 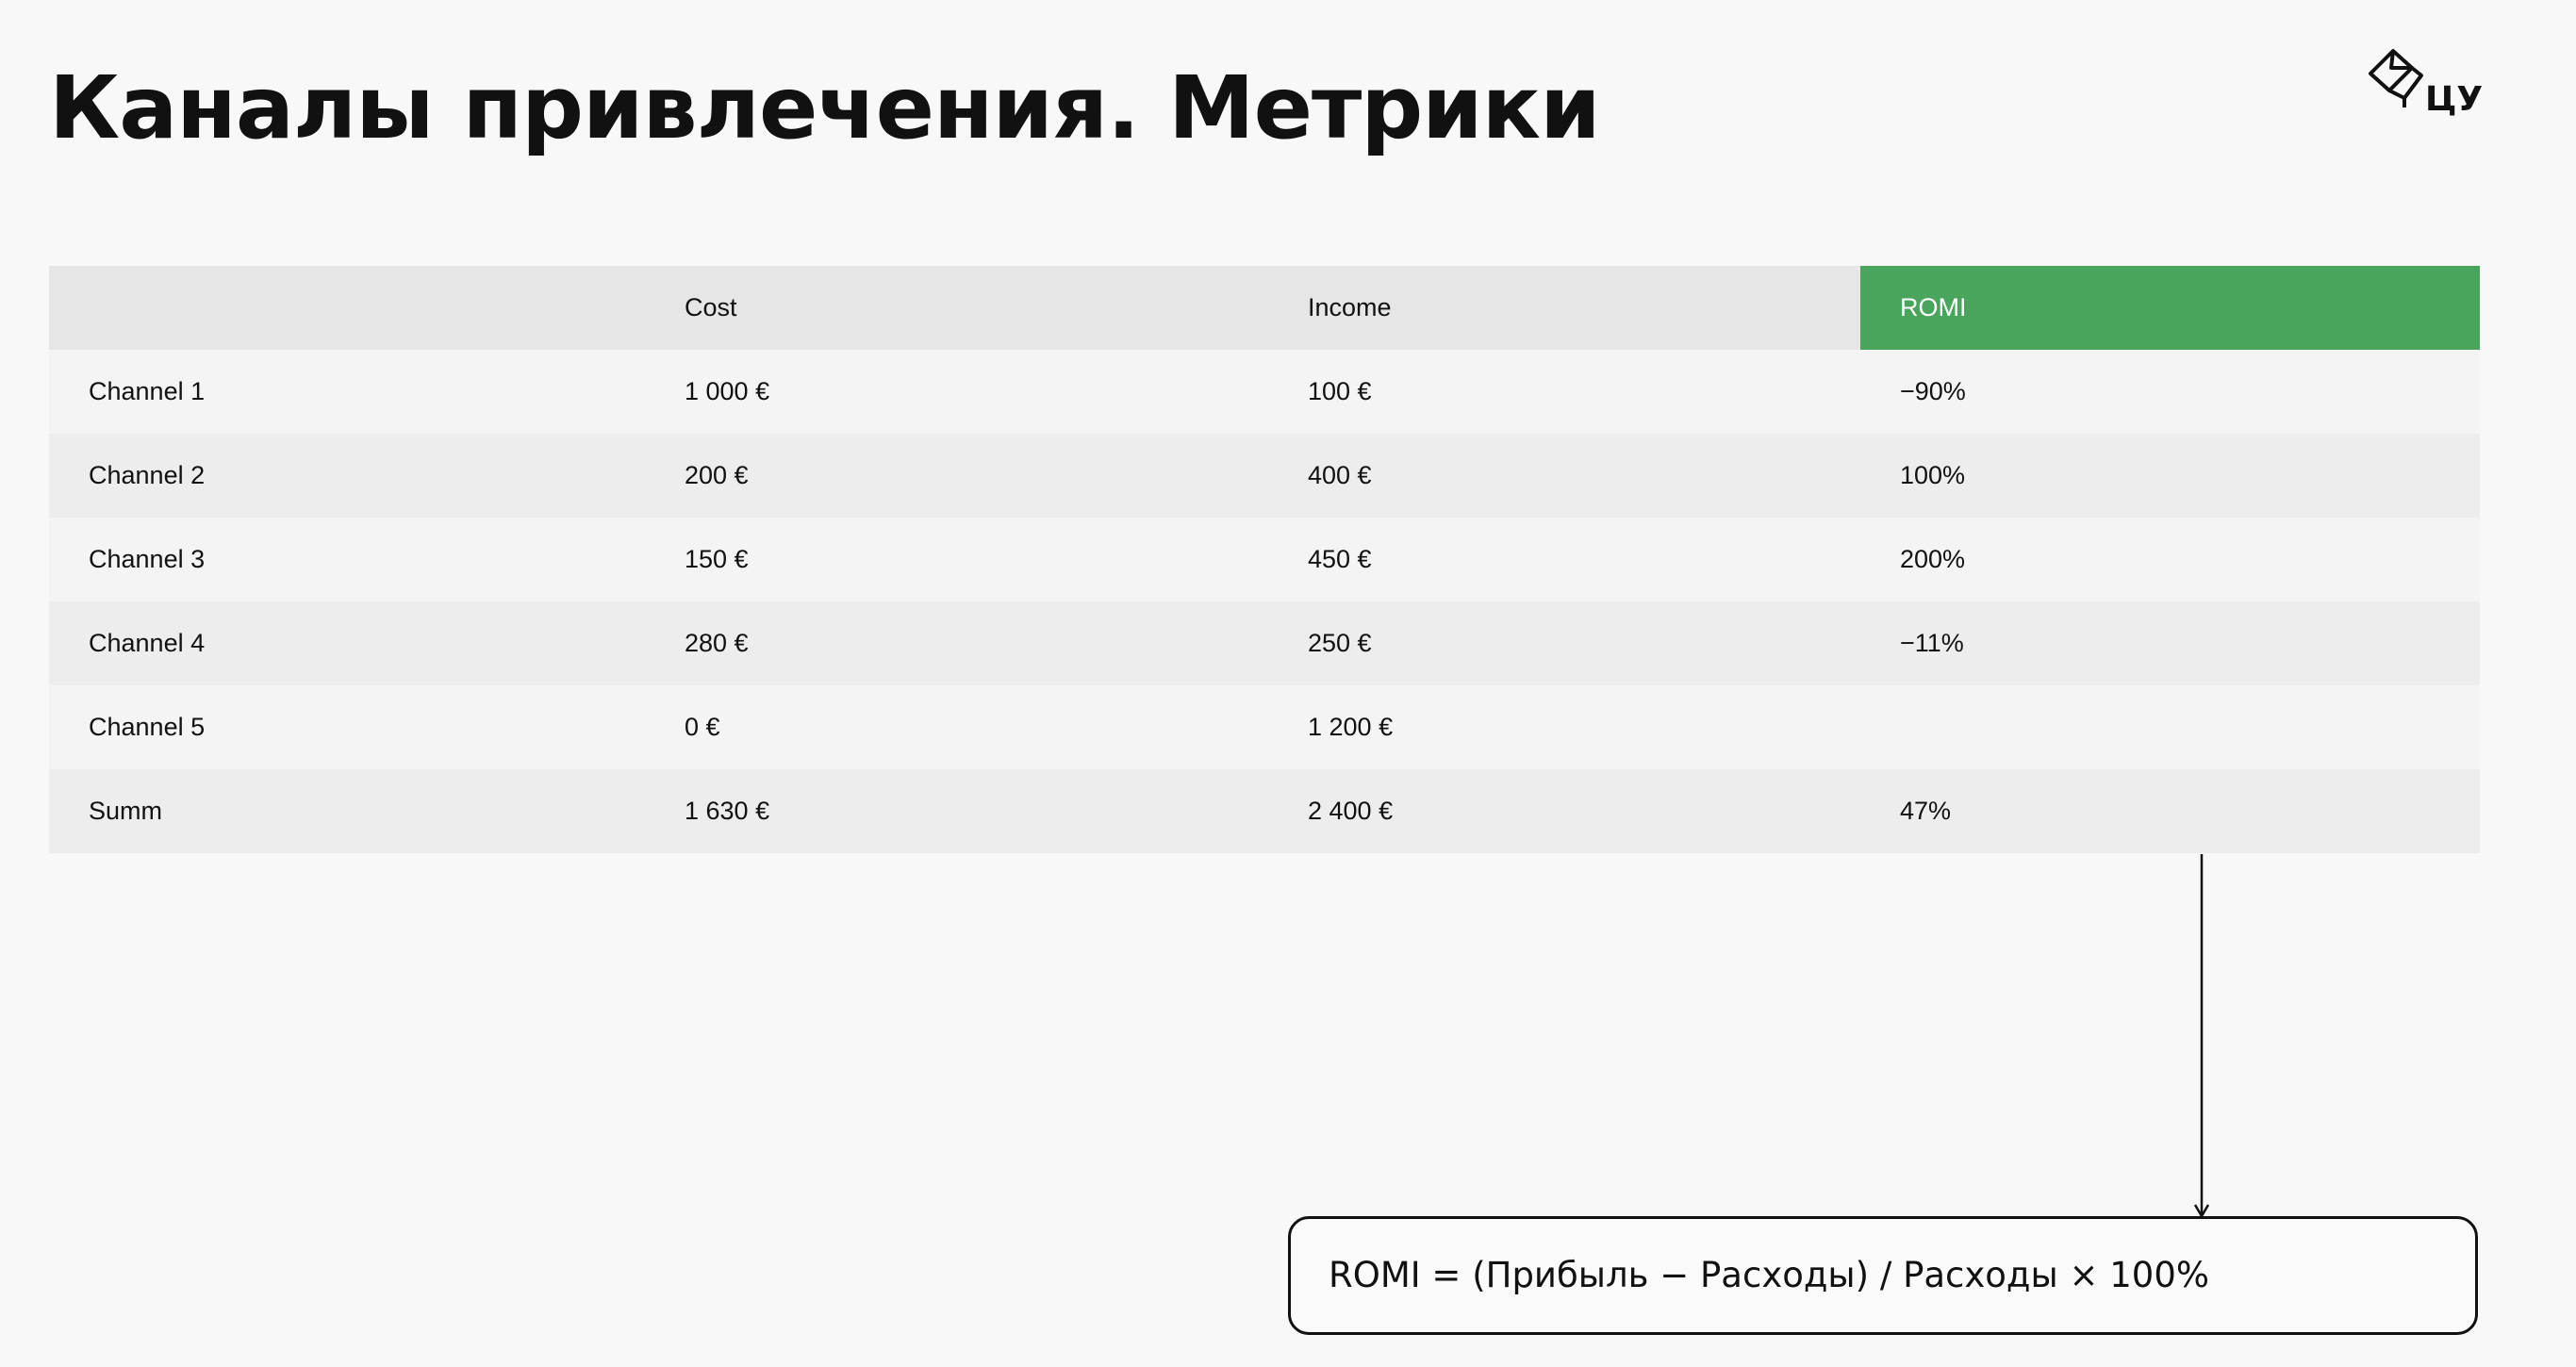 What do you see at coordinates (2396, 78) in the screenshot?
I see `cube-logo-icon` at bounding box center [2396, 78].